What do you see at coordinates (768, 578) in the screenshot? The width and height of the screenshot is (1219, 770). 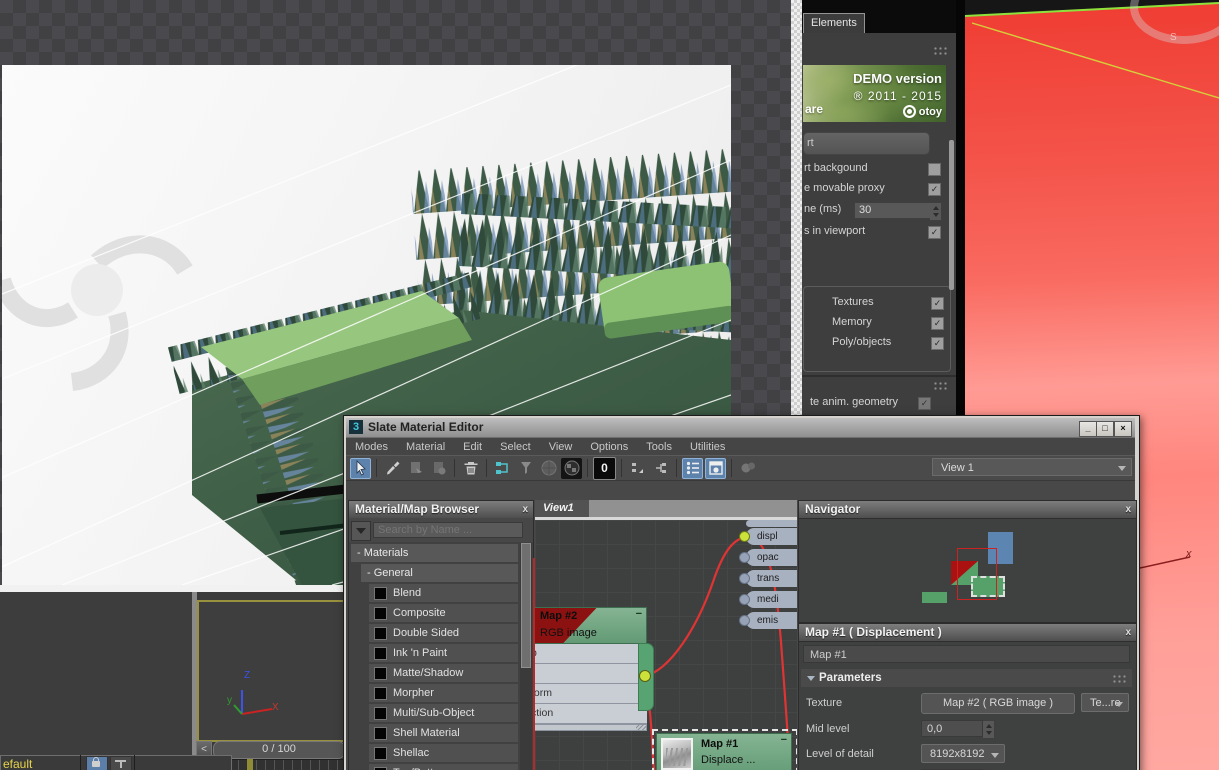 I see `slot-transmission: trans` at bounding box center [768, 578].